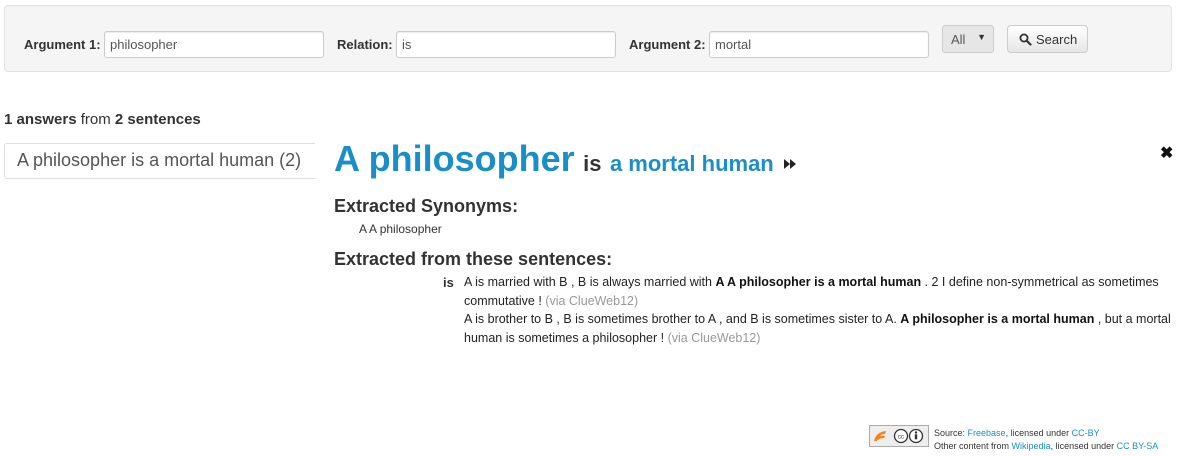  Describe the element at coordinates (819, 44) in the screenshot. I see `argument2-input` at that location.